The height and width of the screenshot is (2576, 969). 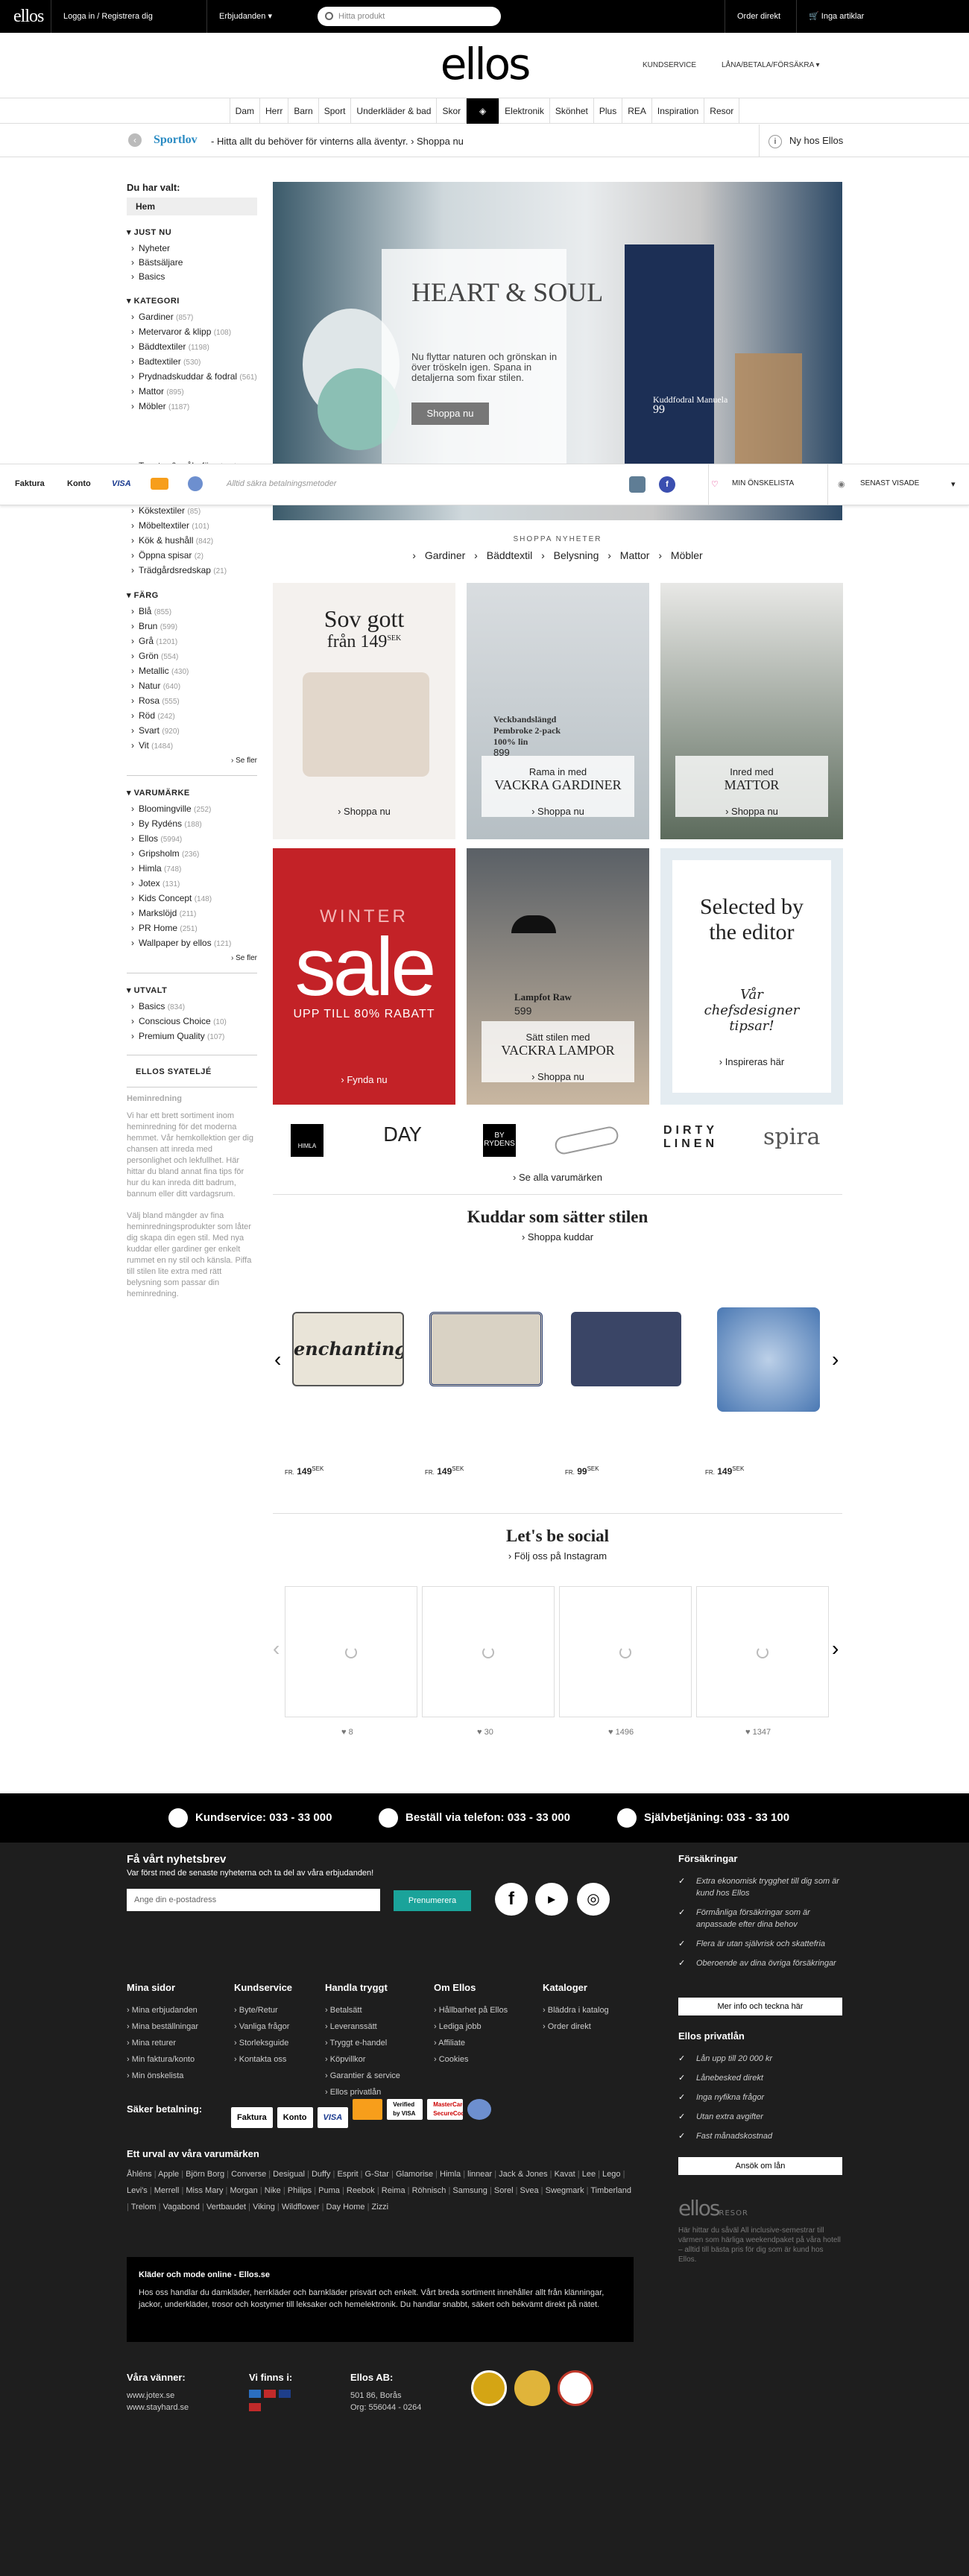 I want to click on footer-link: Mina beställningar, so click(x=163, y=2027).